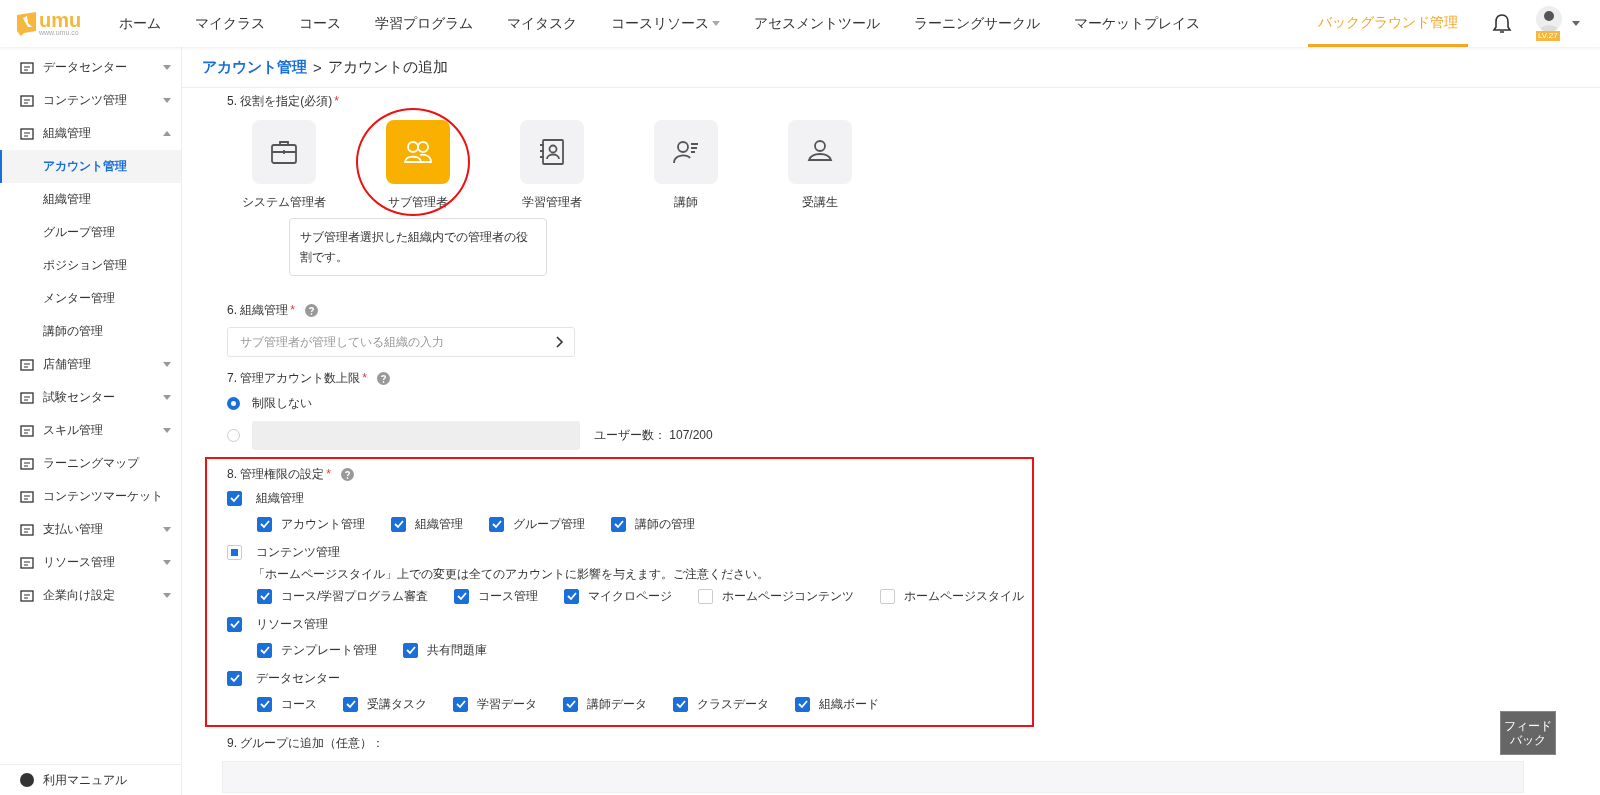 The width and height of the screenshot is (1600, 795). What do you see at coordinates (511, 574) in the screenshot?
I see `warning-note: 「ホームページスタイル」上での変更は全てのアカウントに影響を与えます。ご注意ください。` at bounding box center [511, 574].